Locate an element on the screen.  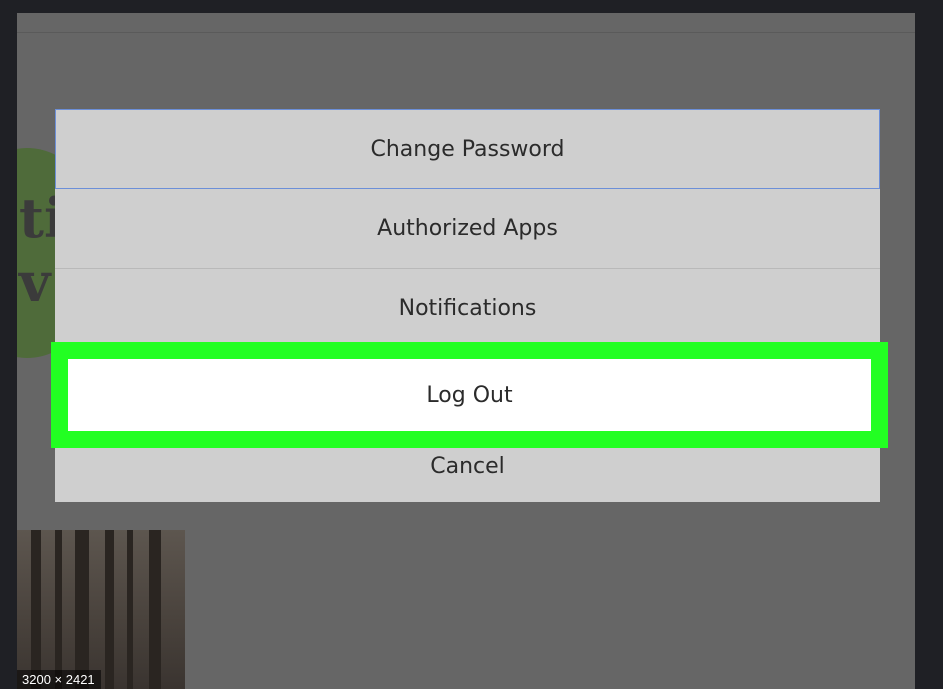
thumbnail-dimensions-label: 3200 × 2421 is located at coordinates (59, 679).